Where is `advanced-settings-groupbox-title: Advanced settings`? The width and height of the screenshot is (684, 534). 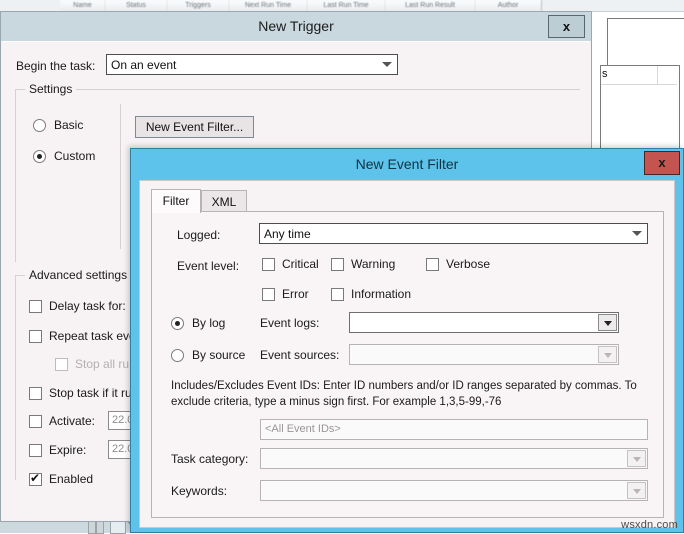
advanced-settings-groupbox-title: Advanced settings is located at coordinates (78, 275).